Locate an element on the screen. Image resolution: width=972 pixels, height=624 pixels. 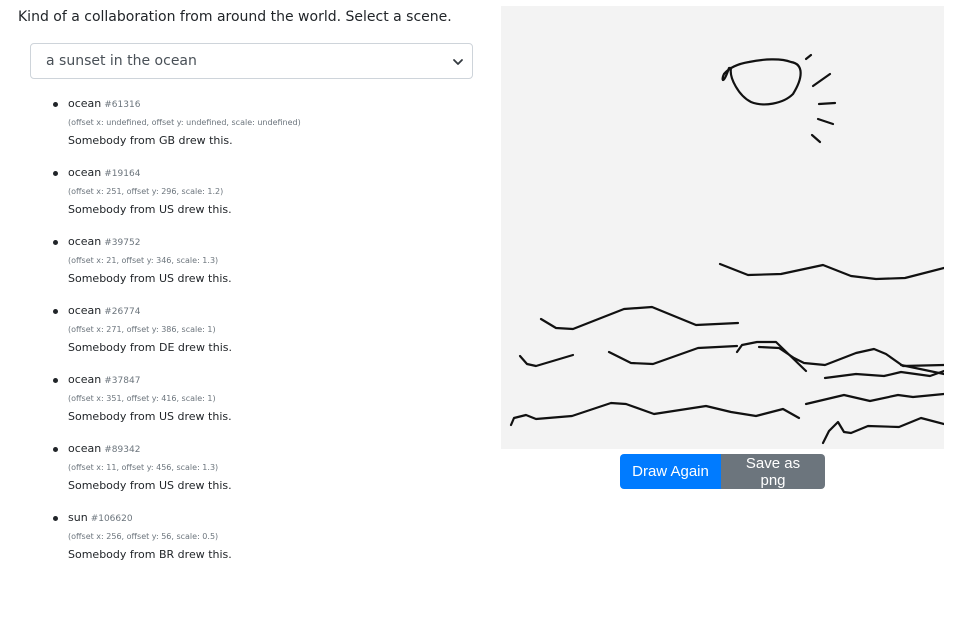
drawing-details: (offset x: 271, offset y: 386, scale: 1) is located at coordinates (142, 329).